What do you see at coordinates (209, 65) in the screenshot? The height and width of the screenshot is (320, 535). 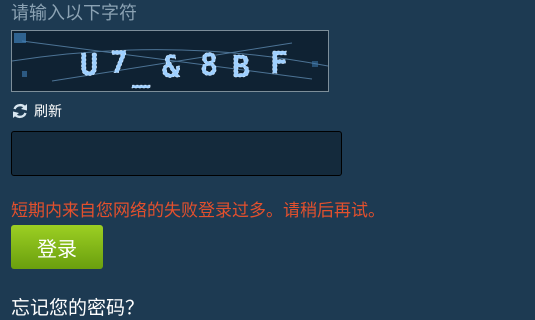 I see `captcha-character: 8` at bounding box center [209, 65].